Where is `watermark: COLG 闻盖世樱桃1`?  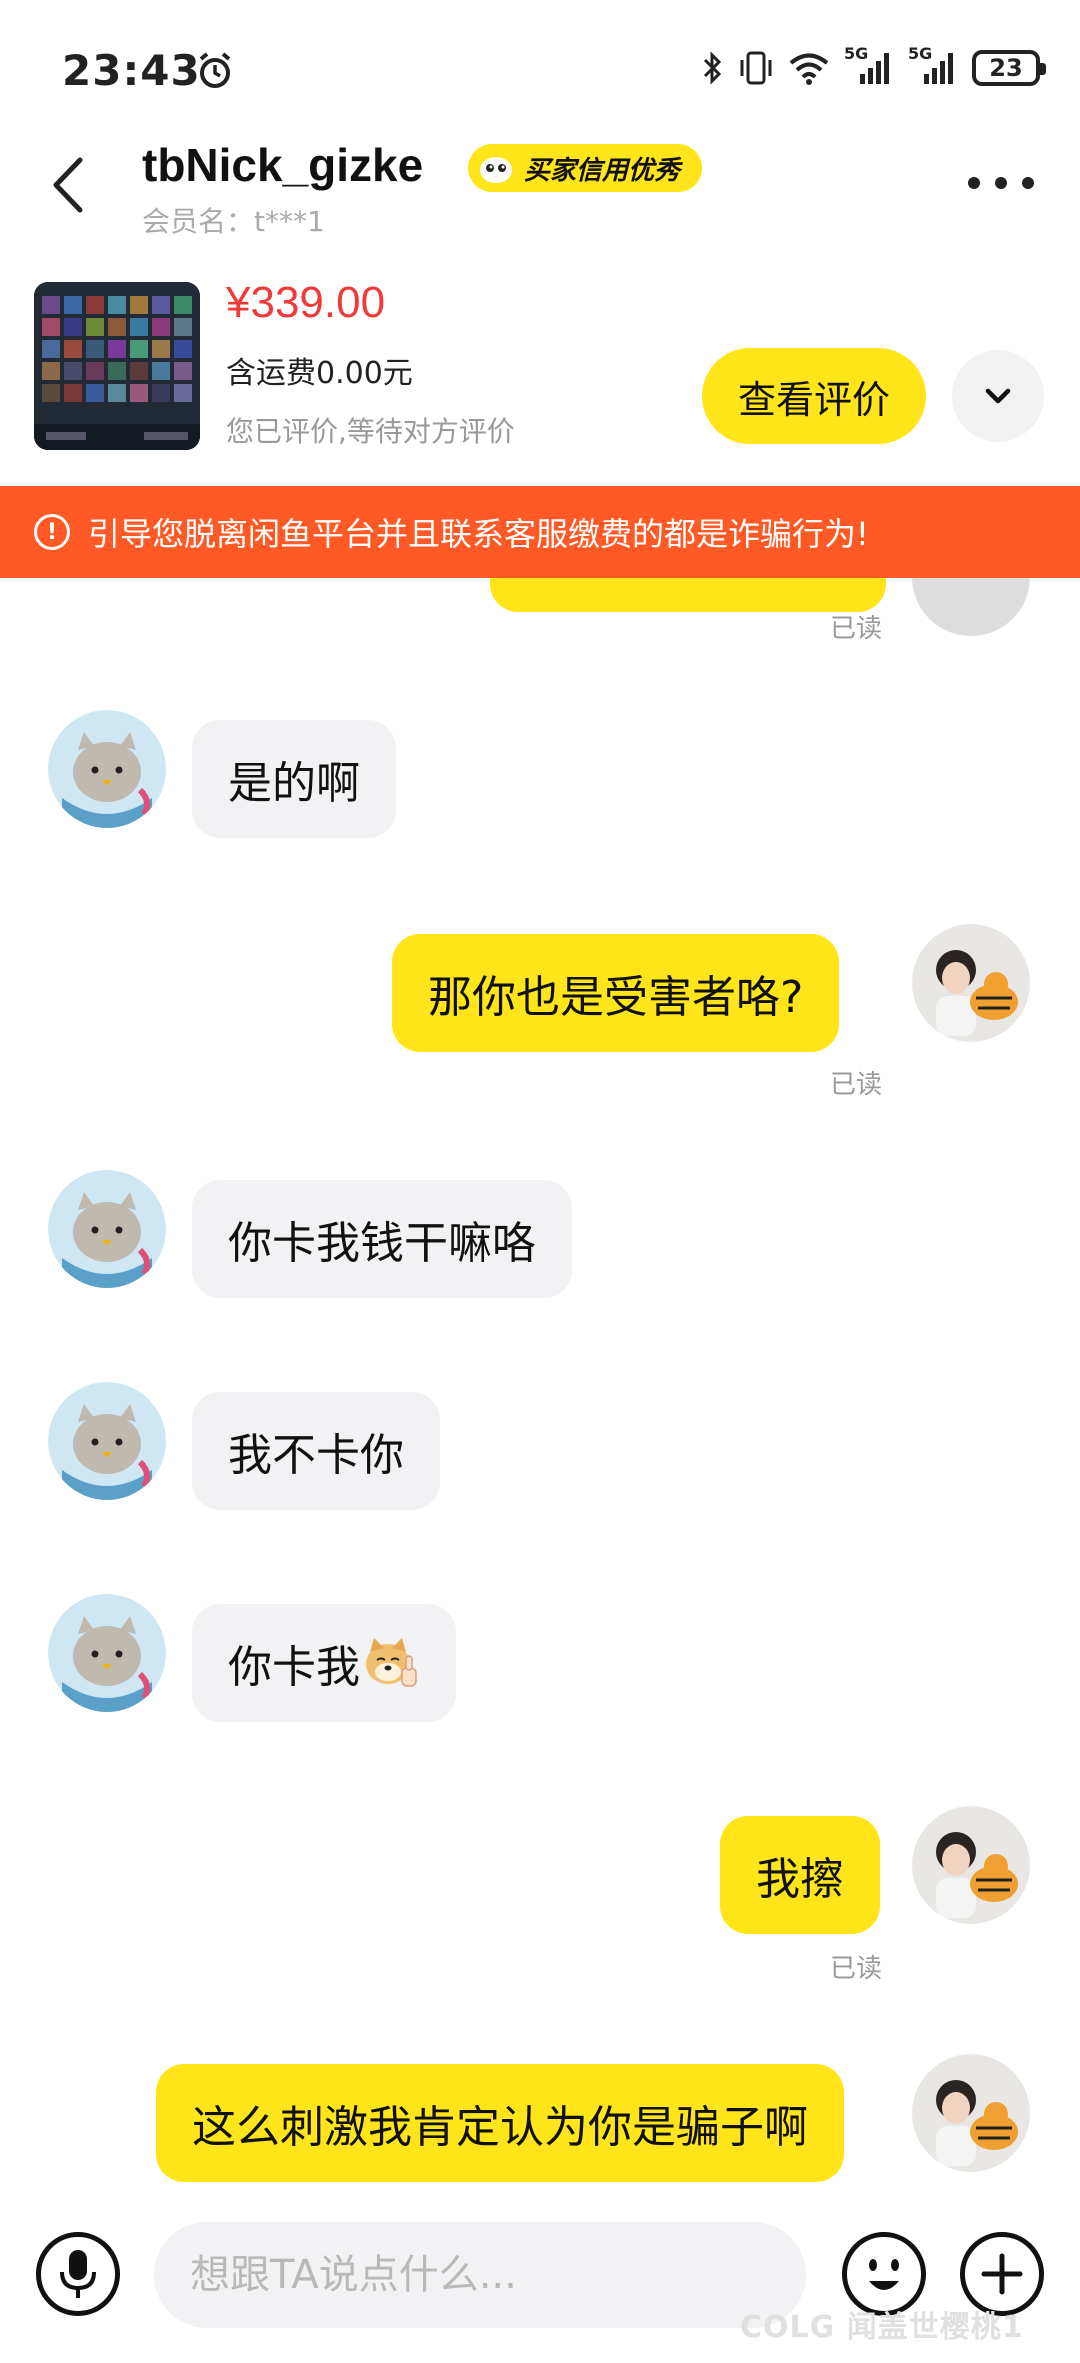 watermark: COLG 闻盖世樱桃1 is located at coordinates (882, 2327).